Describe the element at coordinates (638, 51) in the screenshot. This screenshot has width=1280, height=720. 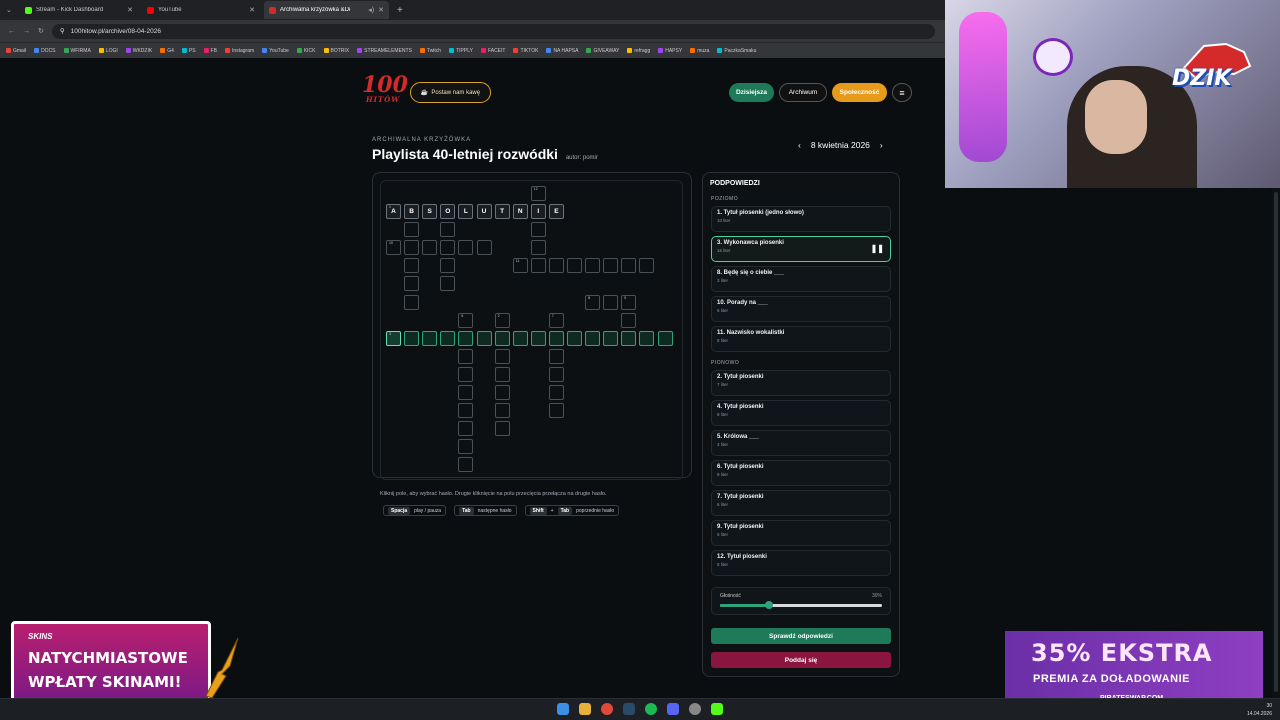
I see `bookmark-item: refragg` at that location.